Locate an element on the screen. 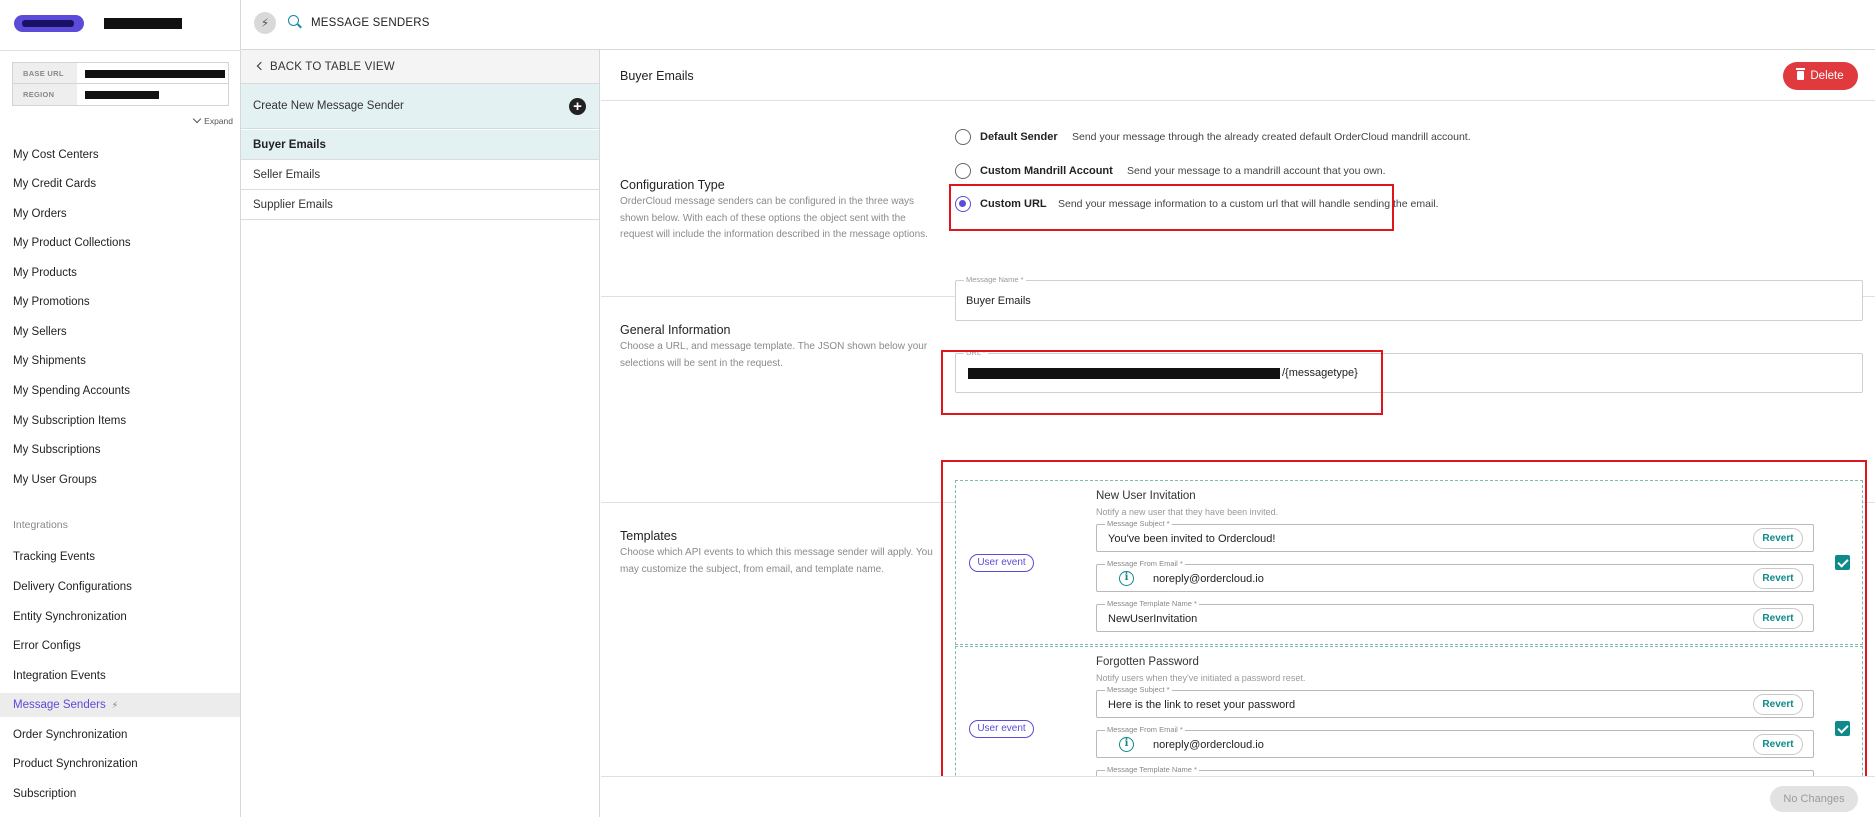  list-item-supplier-emails: Supplier Emails is located at coordinates (420, 205).